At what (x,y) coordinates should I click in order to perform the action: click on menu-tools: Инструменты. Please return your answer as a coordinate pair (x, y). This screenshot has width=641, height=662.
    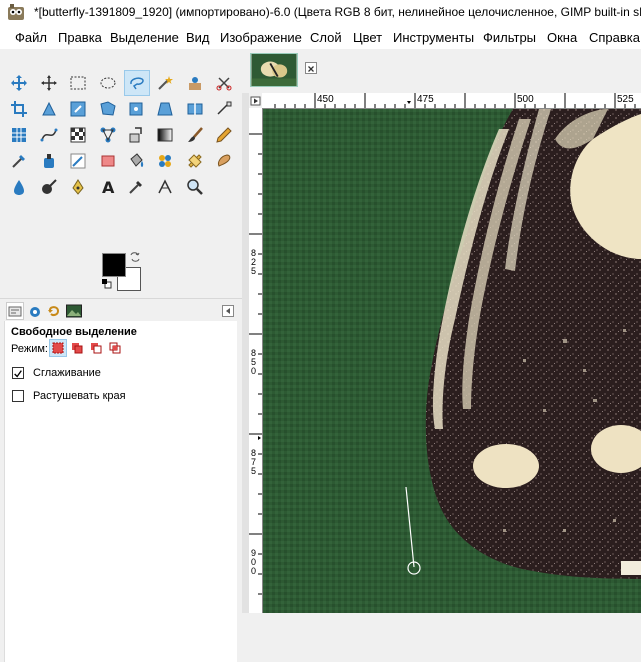
    Looking at the image, I should click on (433, 37).